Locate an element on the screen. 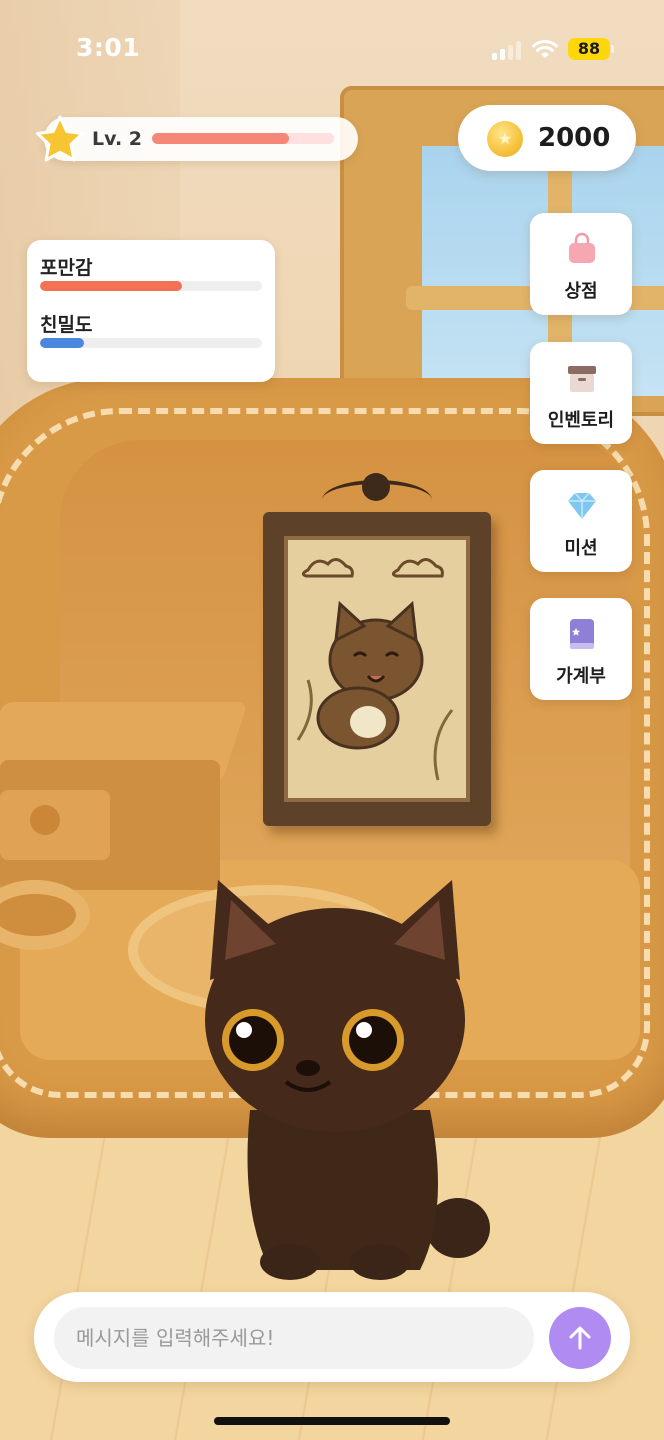  status-bar: 3:01 88 is located at coordinates (332, 50).